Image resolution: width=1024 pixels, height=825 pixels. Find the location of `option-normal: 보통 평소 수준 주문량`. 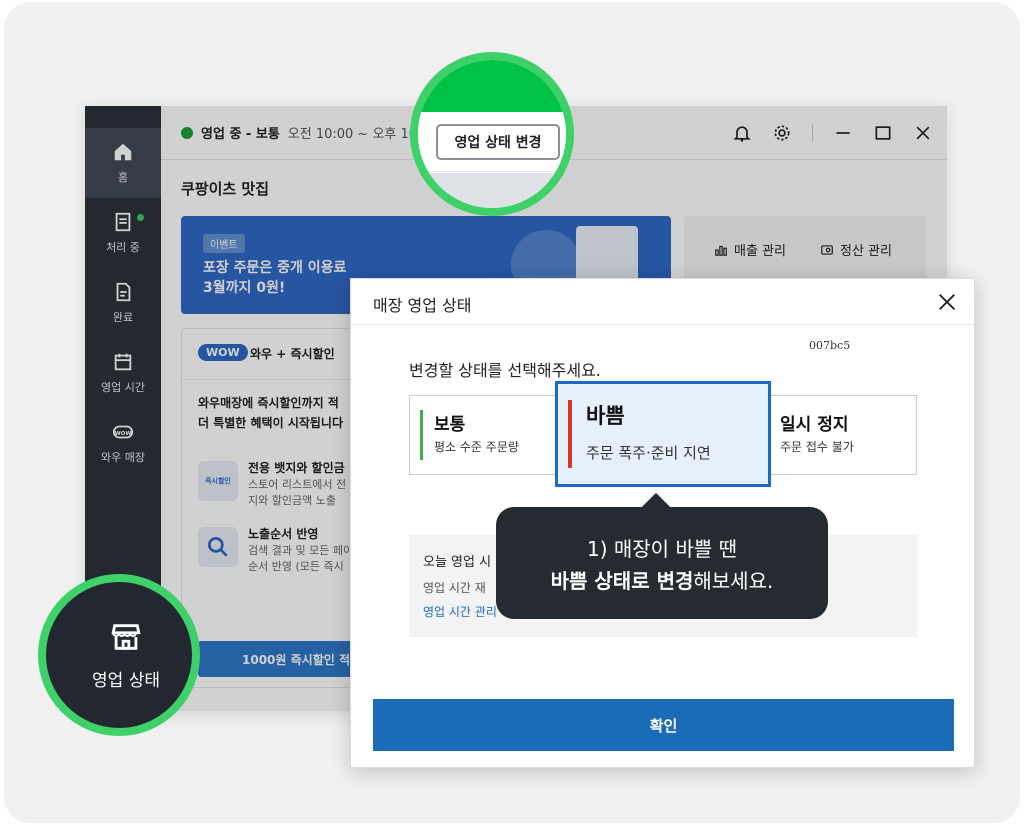

option-normal: 보통 평소 수준 주문량 is located at coordinates (483, 435).